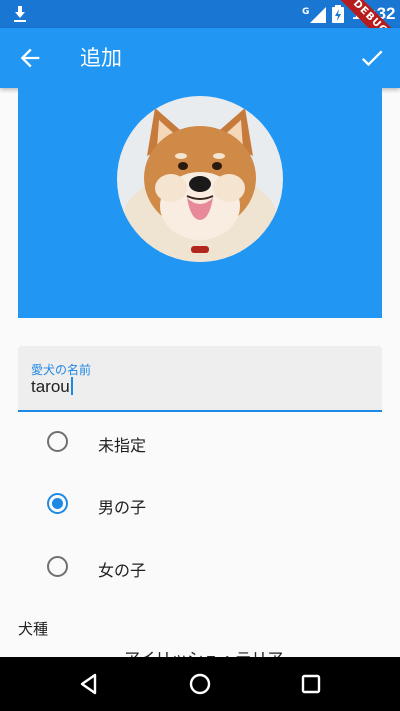  What do you see at coordinates (57, 503) in the screenshot?
I see `radio-male` at bounding box center [57, 503].